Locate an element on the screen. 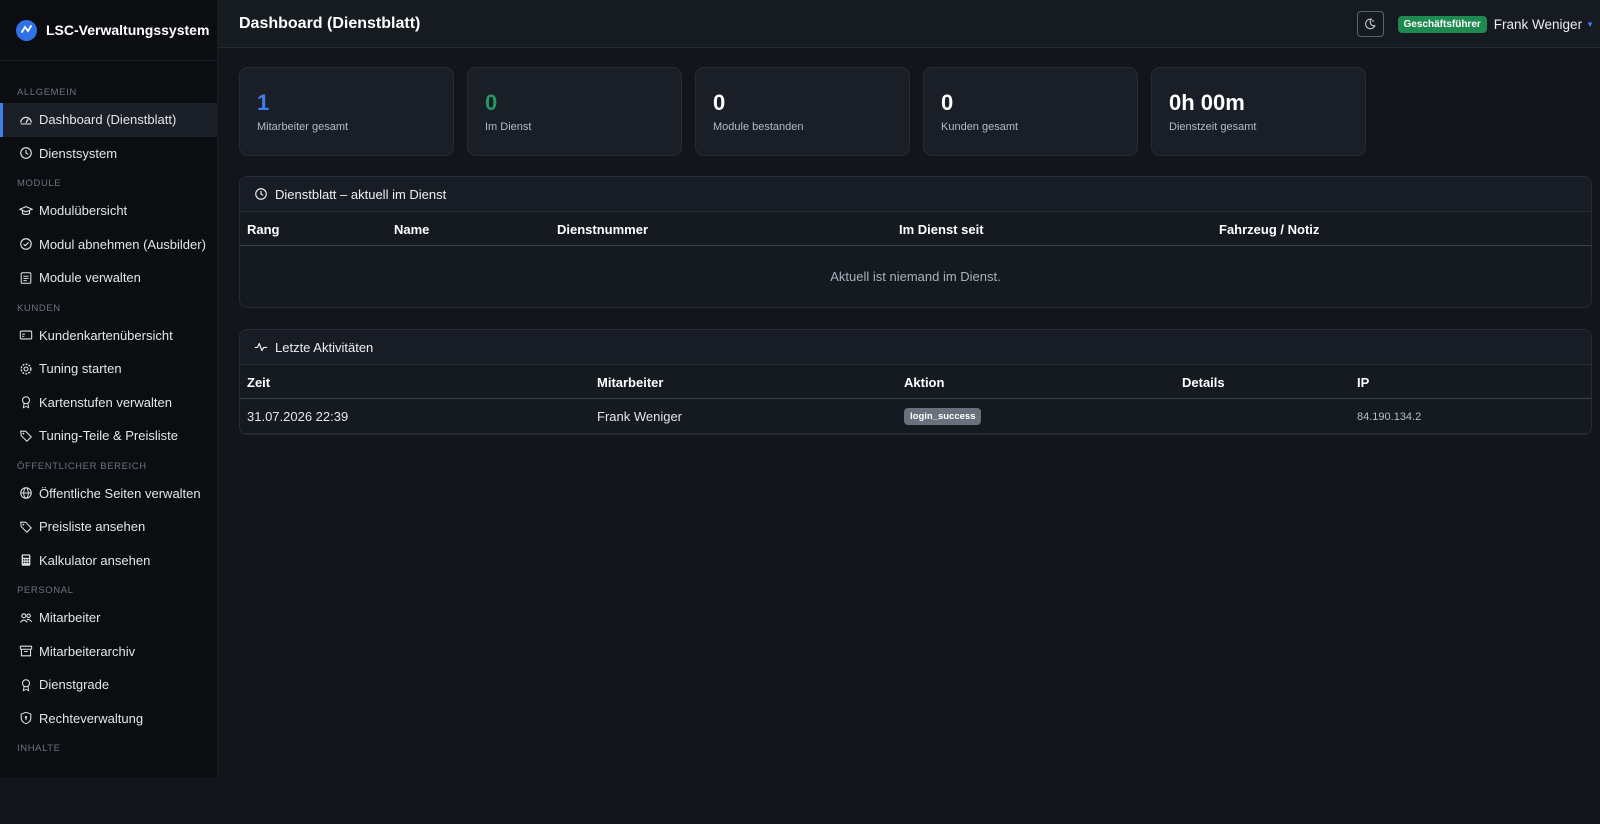 Image resolution: width=1600 pixels, height=824 pixels. sidebar-item-label: Rechteverwaltung is located at coordinates (91, 718).